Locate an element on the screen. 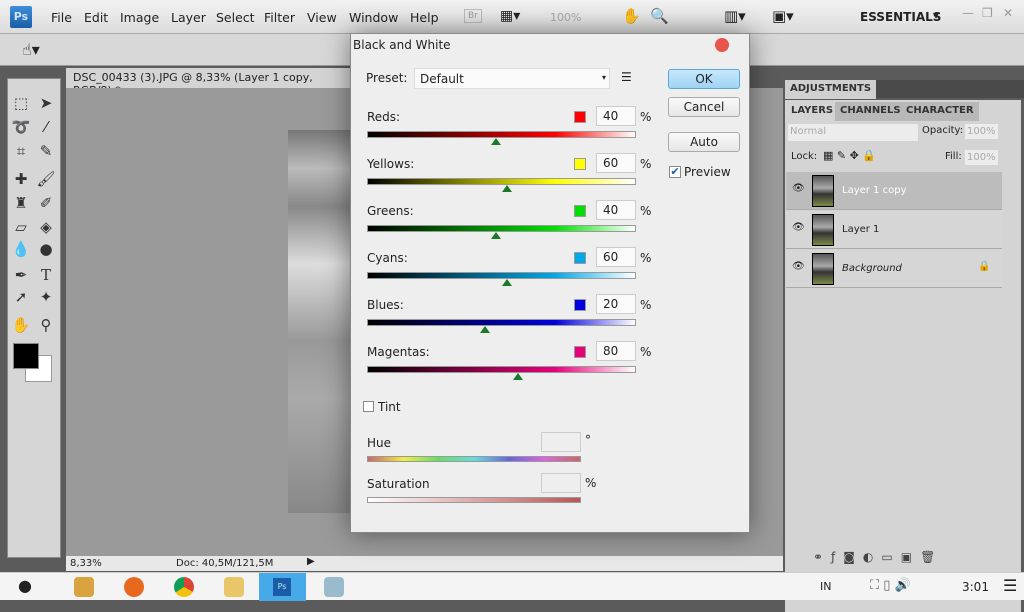  zoom-level-select: 100% is located at coordinates (565, 17).